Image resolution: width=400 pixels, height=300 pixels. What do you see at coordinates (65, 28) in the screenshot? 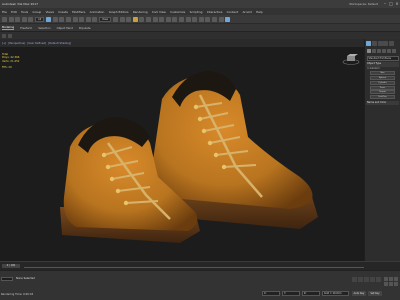
I see `tab-object-paint: Object Paint` at bounding box center [65, 28].